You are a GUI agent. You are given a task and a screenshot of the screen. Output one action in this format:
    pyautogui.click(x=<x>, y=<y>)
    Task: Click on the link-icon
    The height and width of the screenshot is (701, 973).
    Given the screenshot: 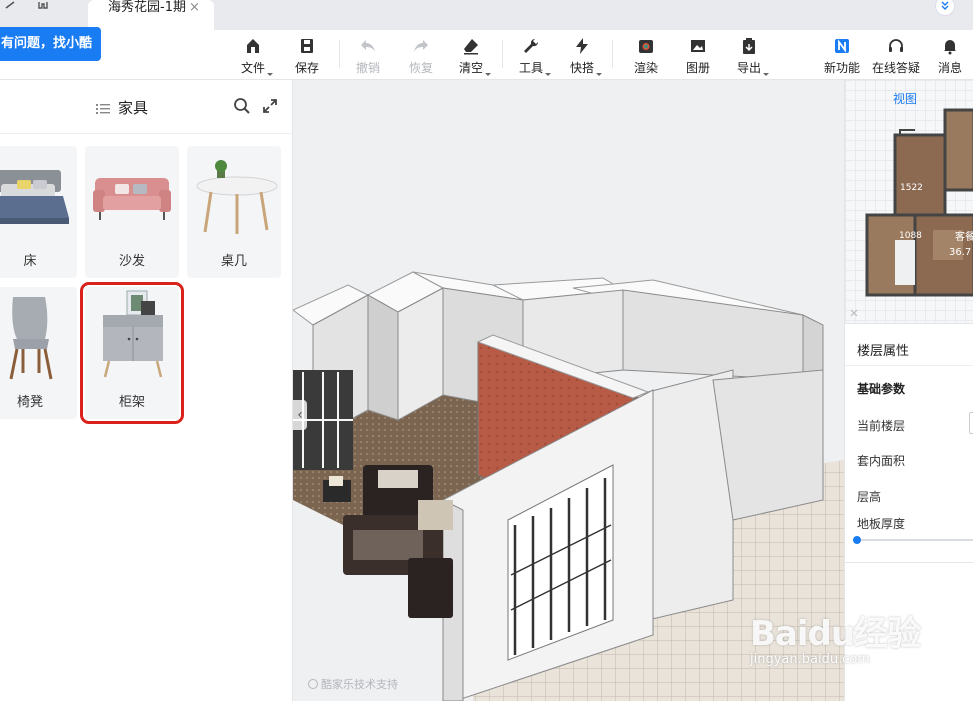 What is the action you would take?
    pyautogui.click(x=12, y=7)
    